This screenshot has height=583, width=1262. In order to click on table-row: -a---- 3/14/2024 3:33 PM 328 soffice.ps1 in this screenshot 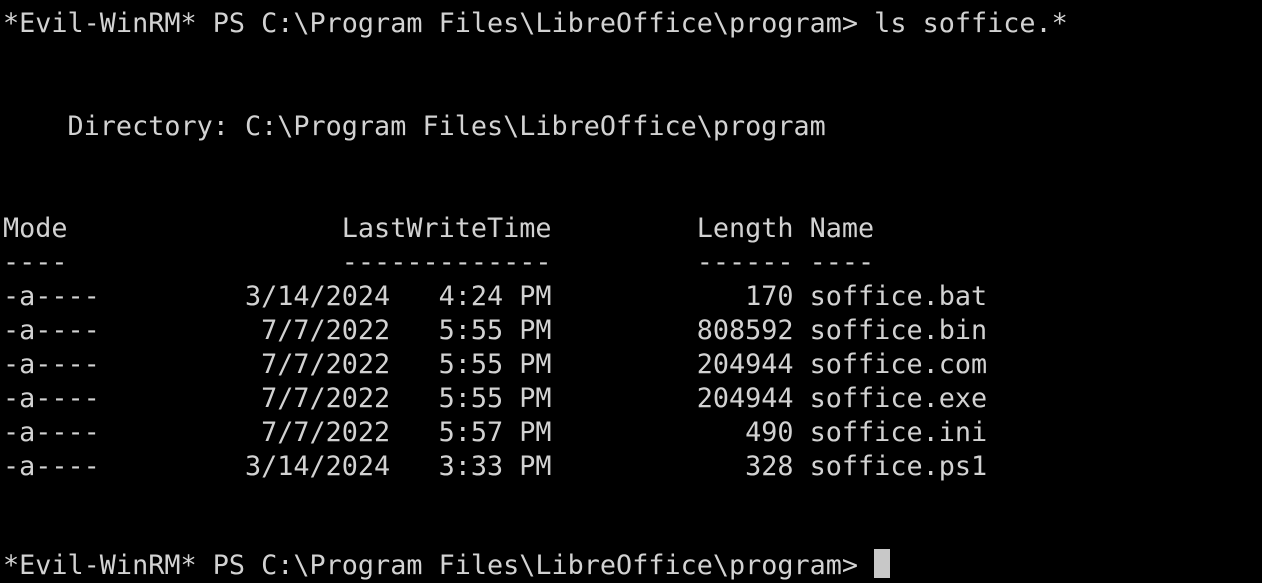, I will do `click(495, 466)`.